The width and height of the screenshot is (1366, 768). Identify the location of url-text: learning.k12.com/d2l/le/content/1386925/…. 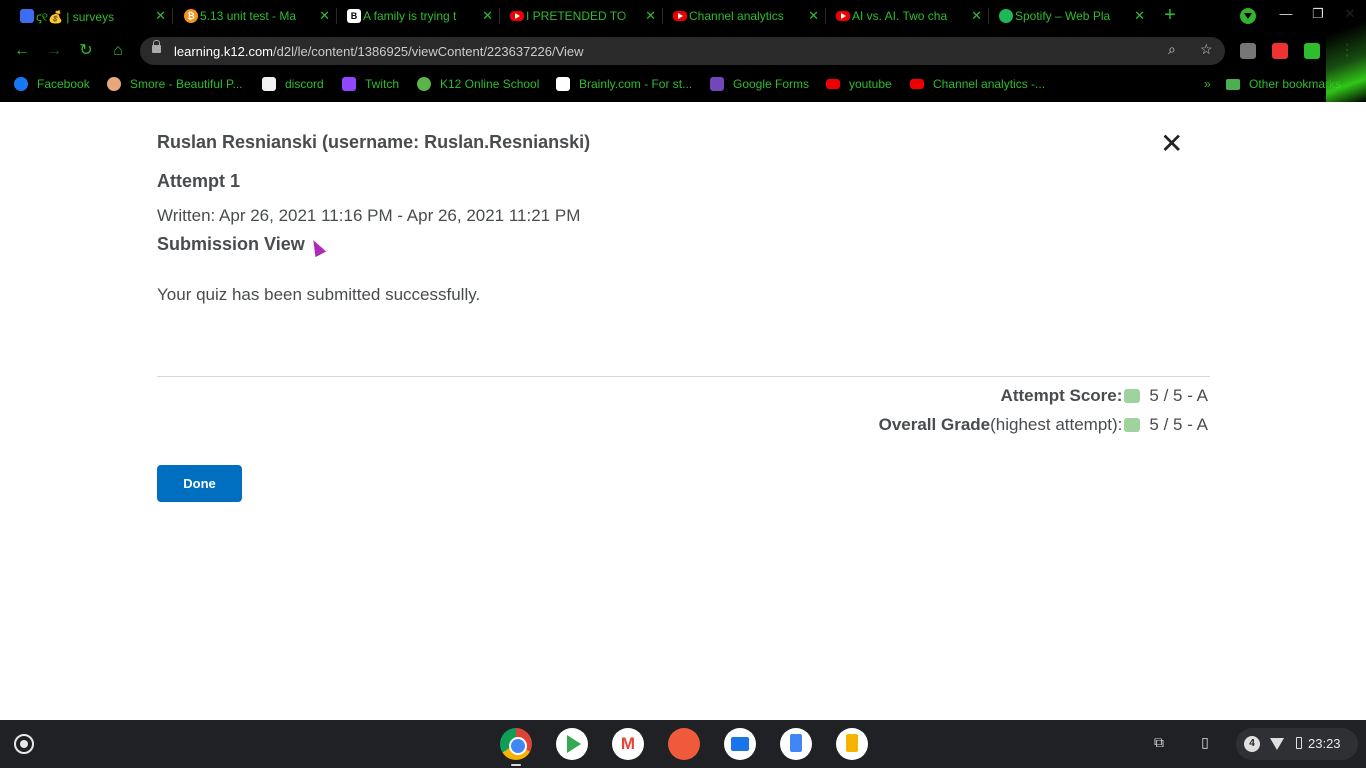
(379, 51).